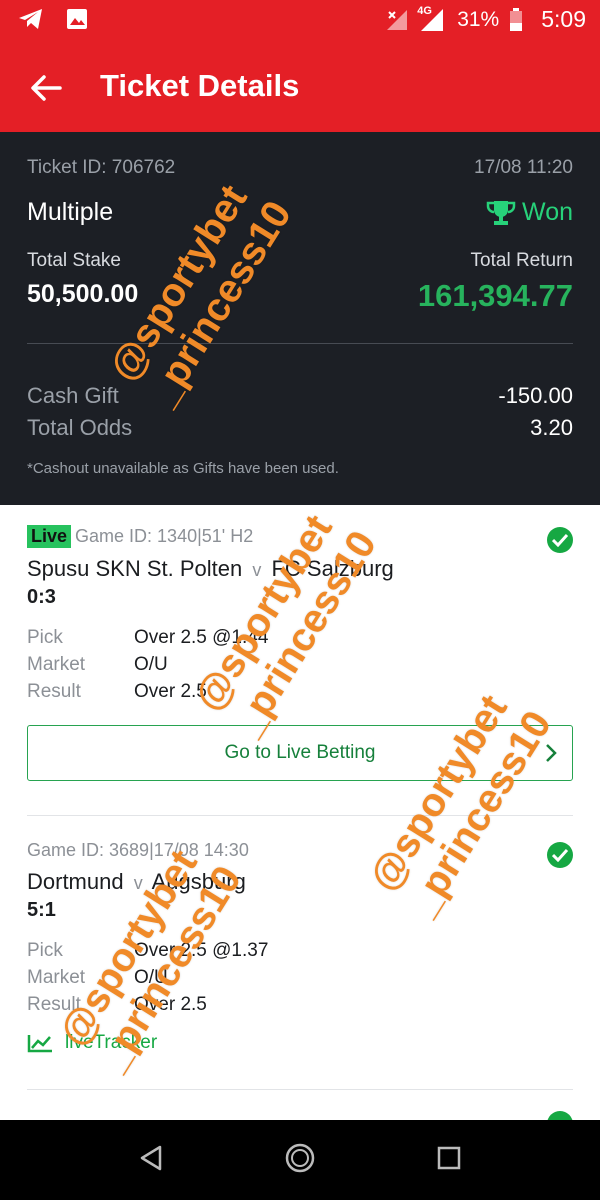 The height and width of the screenshot is (1200, 600). I want to click on chevron-right-icon, so click(551, 753).